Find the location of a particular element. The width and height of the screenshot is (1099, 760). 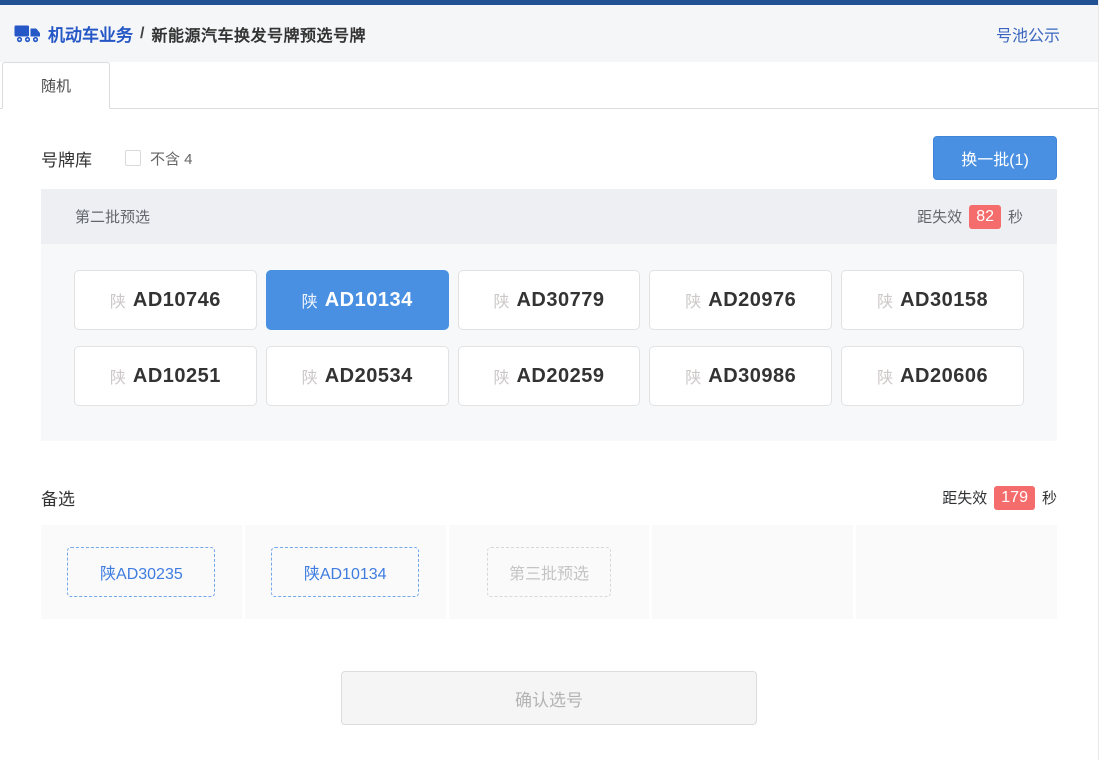

alternative-cell: 陕AD30235 is located at coordinates (141, 572).